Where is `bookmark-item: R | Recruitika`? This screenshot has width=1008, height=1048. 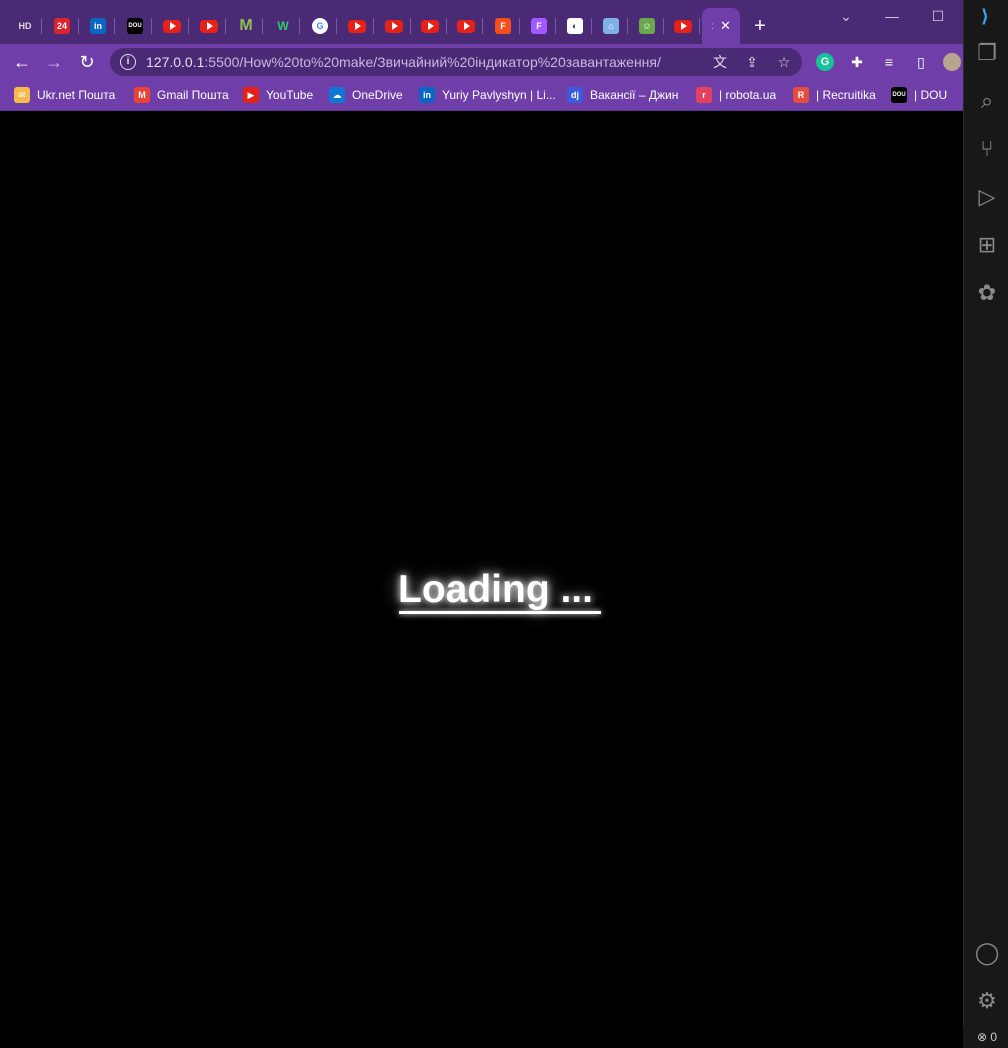 bookmark-item: R | Recruitika is located at coordinates (834, 95).